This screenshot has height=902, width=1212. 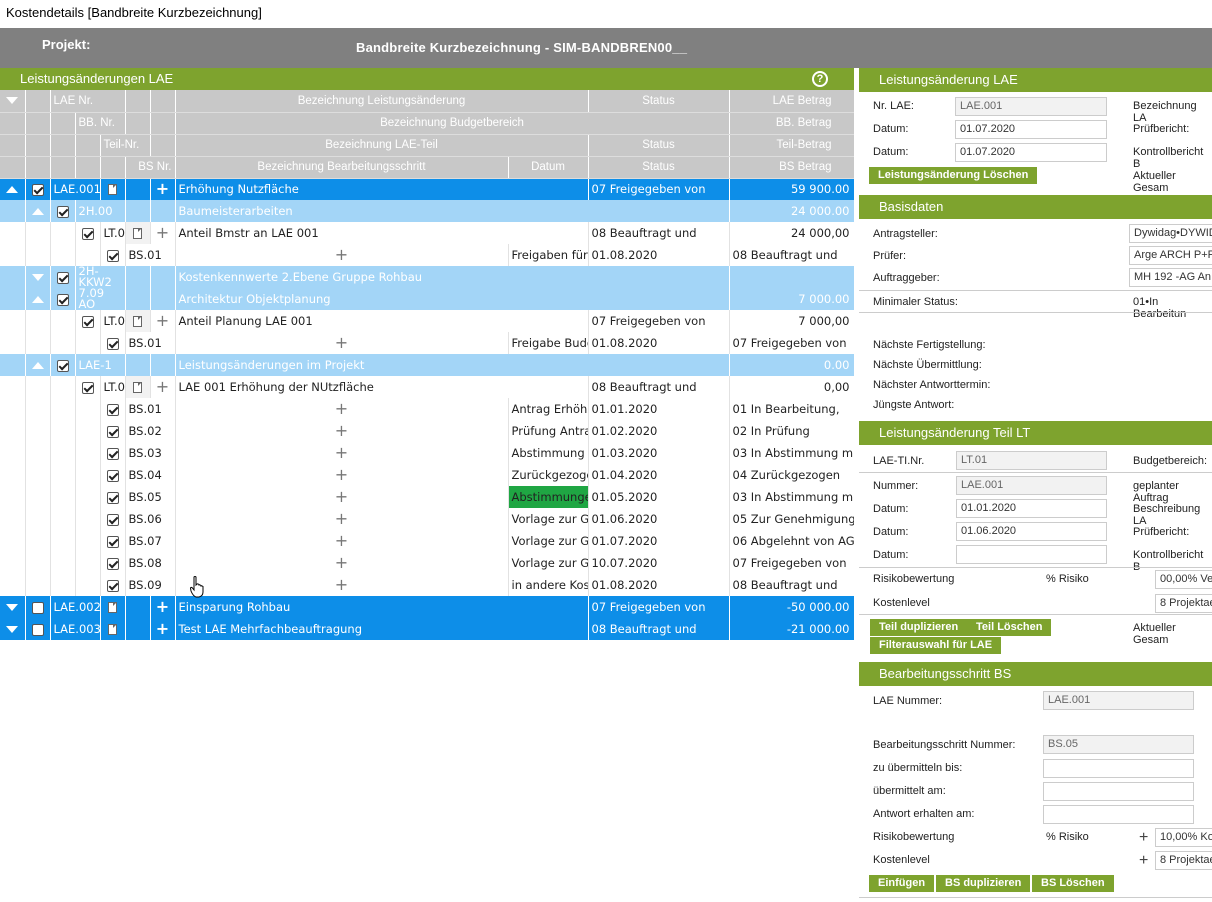 What do you see at coordinates (919, 627) in the screenshot?
I see `teil-duplizieren-button: Teil duplizieren` at bounding box center [919, 627].